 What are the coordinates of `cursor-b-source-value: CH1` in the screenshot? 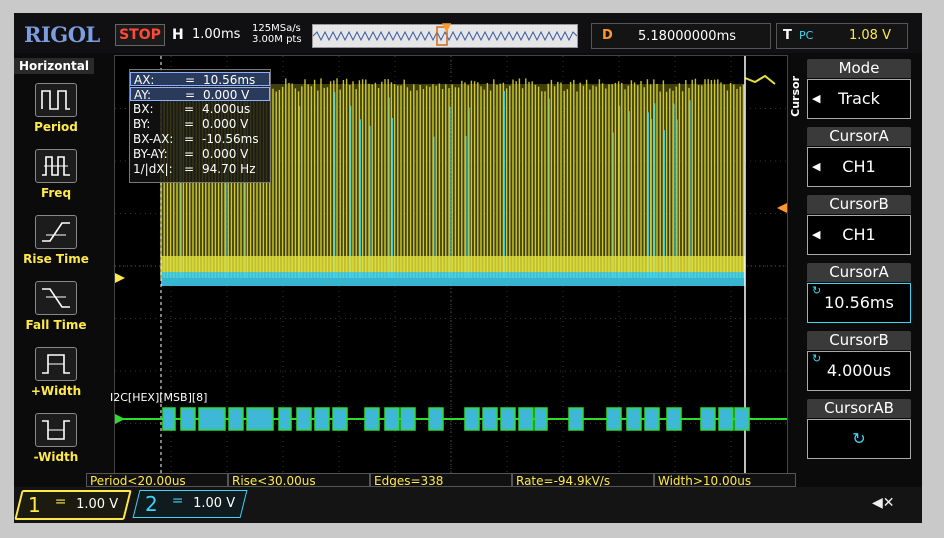 It's located at (859, 234).